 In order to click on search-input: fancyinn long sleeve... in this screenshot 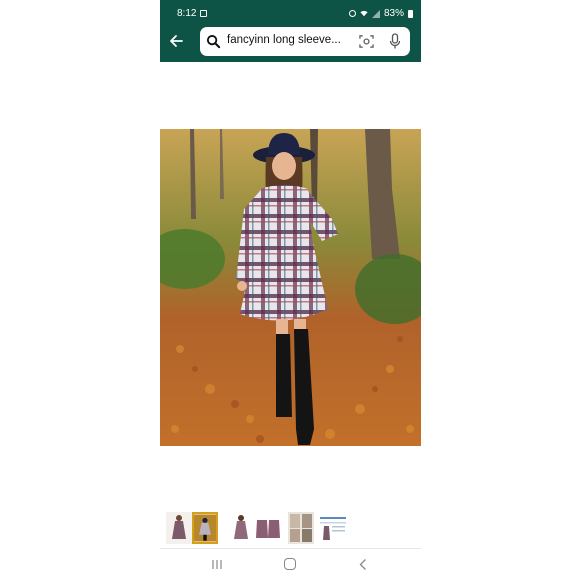, I will do `click(291, 40)`.